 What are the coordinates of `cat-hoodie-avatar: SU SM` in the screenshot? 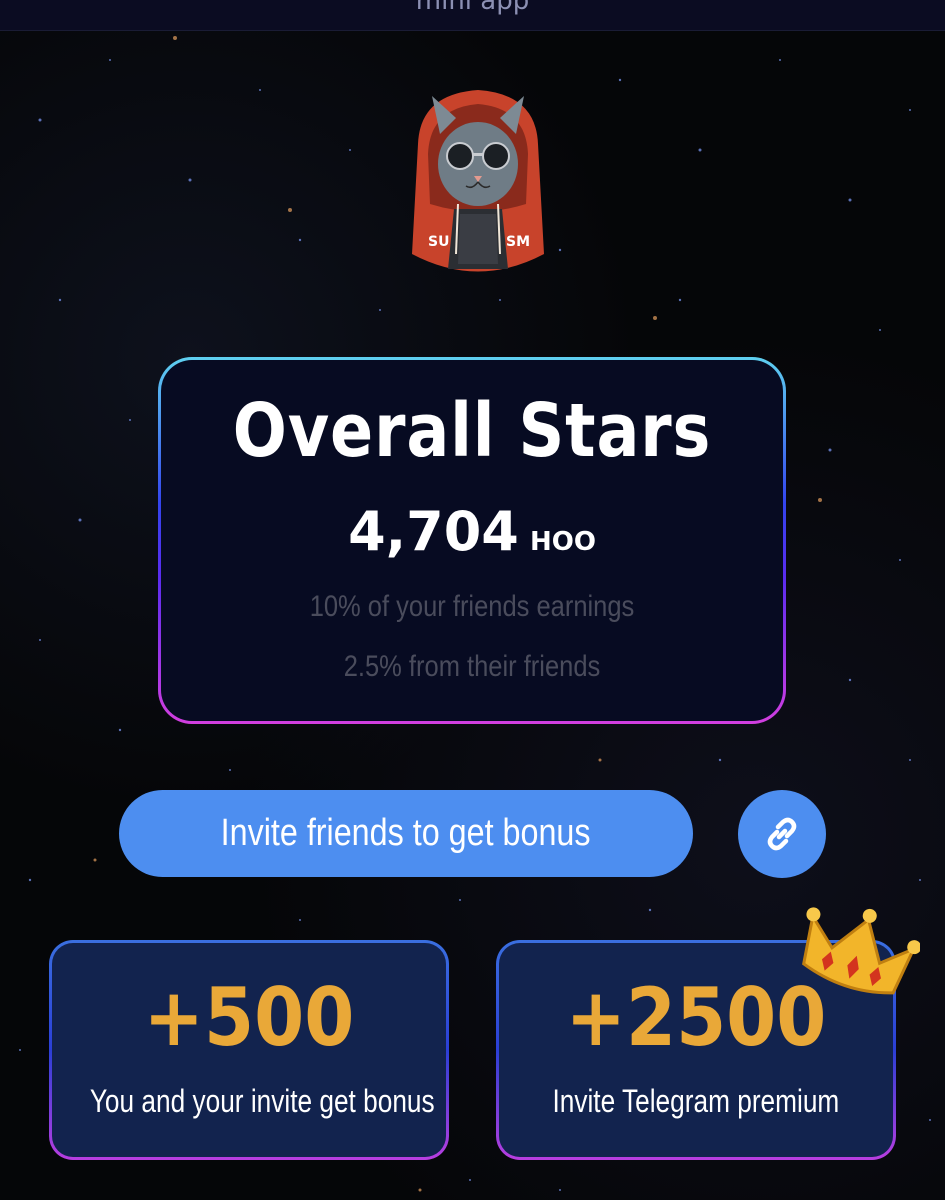 It's located at (478, 181).